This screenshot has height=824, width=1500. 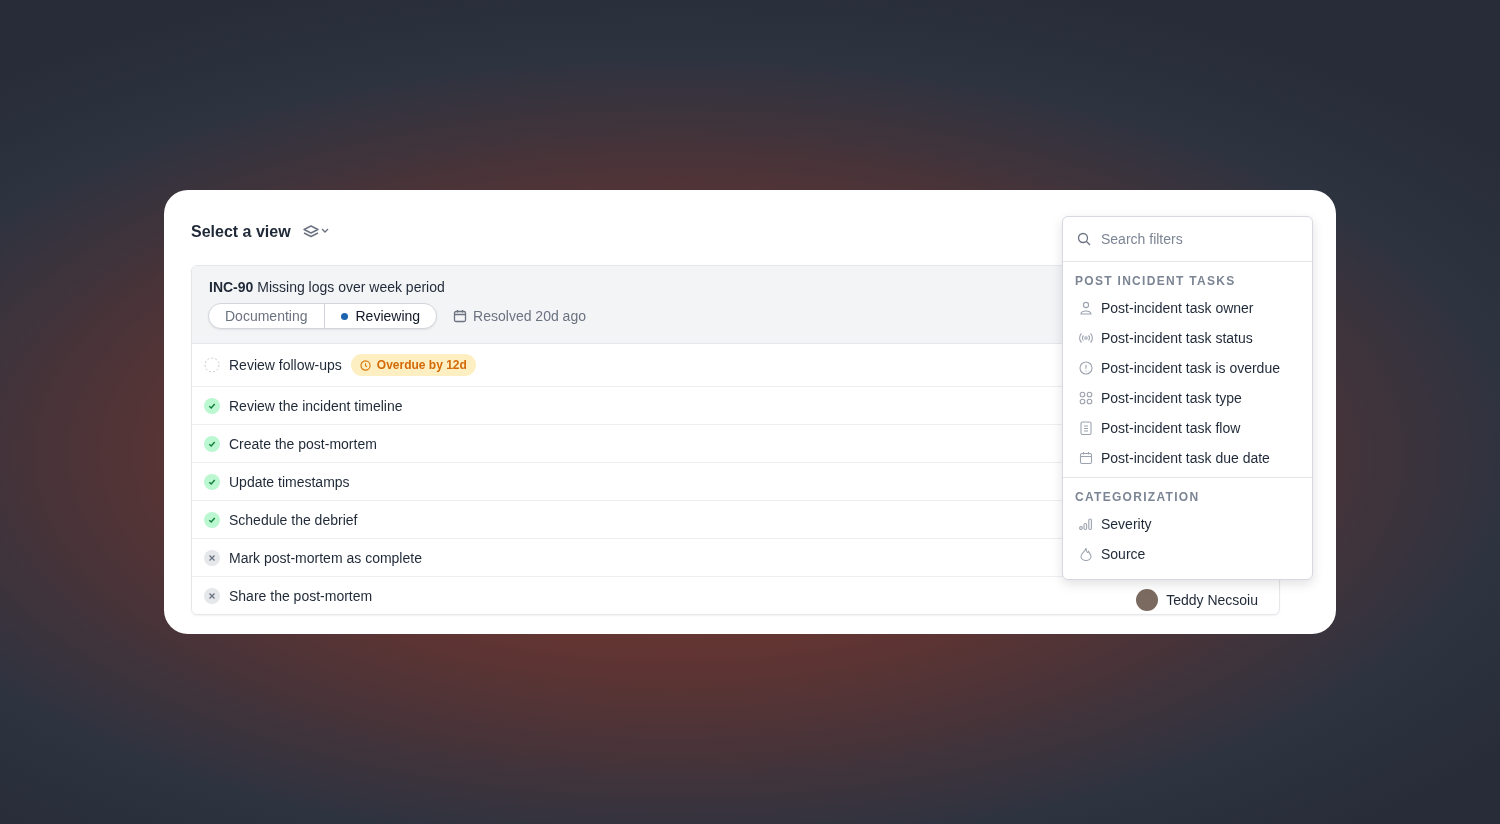 What do you see at coordinates (1086, 368) in the screenshot?
I see `alert-icon` at bounding box center [1086, 368].